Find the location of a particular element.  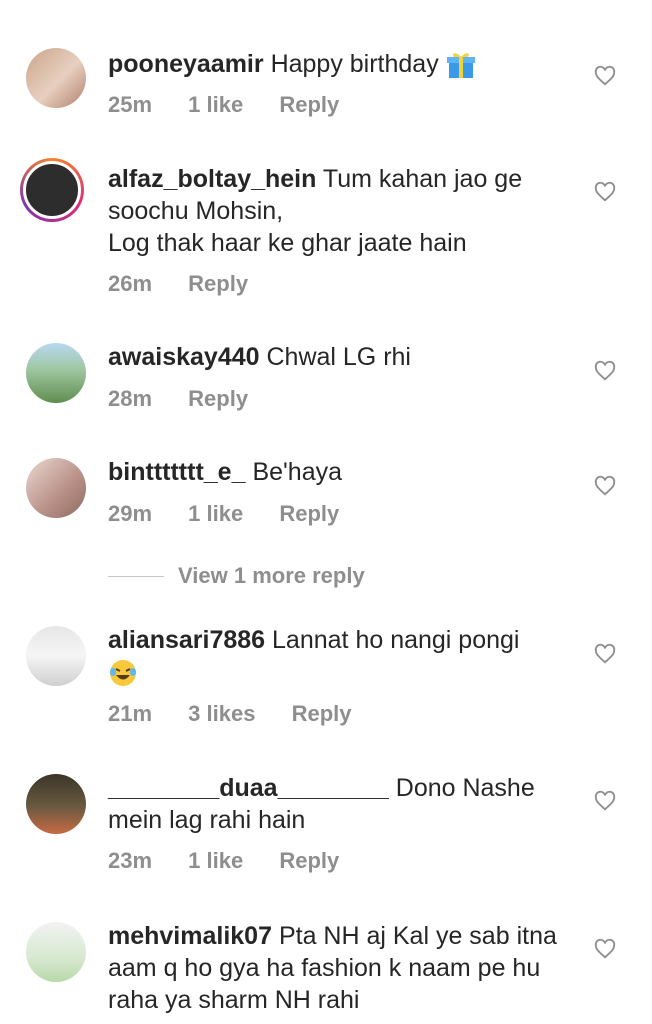

comment-body: aliansari7886 Lannat ho nangi pongi is located at coordinates (343, 656).